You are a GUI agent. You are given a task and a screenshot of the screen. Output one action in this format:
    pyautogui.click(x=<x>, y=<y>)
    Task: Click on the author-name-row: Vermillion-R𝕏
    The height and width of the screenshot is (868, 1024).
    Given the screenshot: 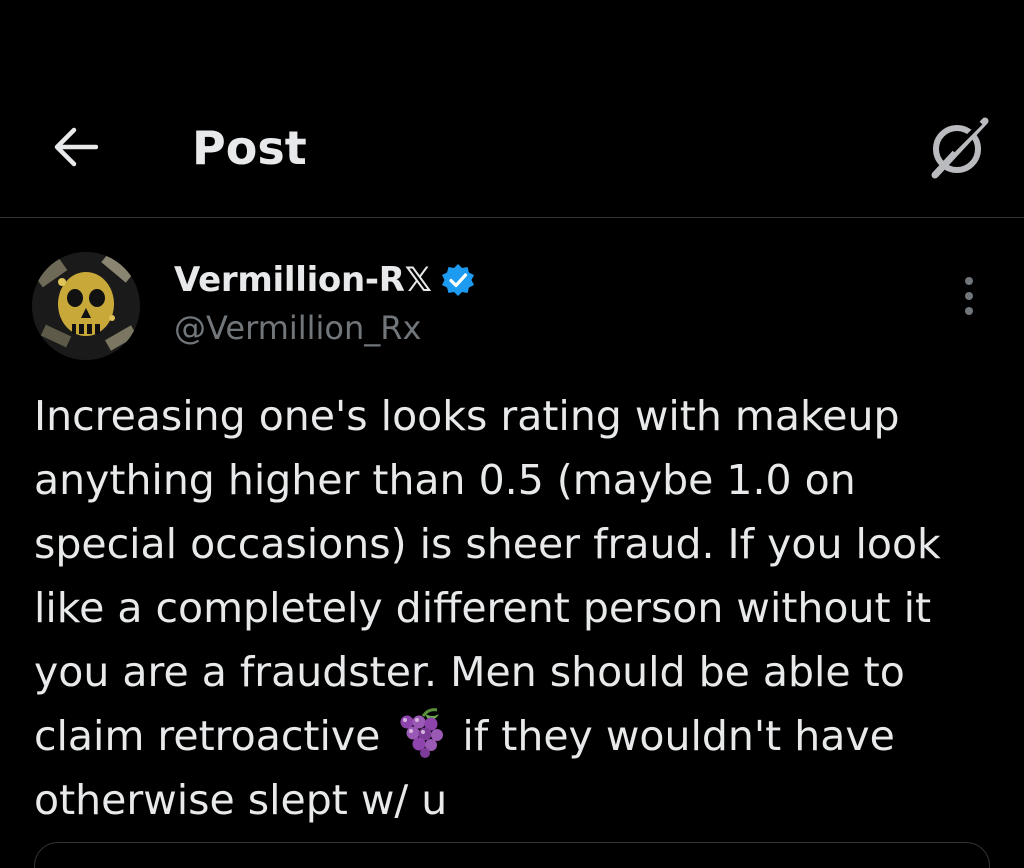 What is the action you would take?
    pyautogui.click(x=325, y=280)
    